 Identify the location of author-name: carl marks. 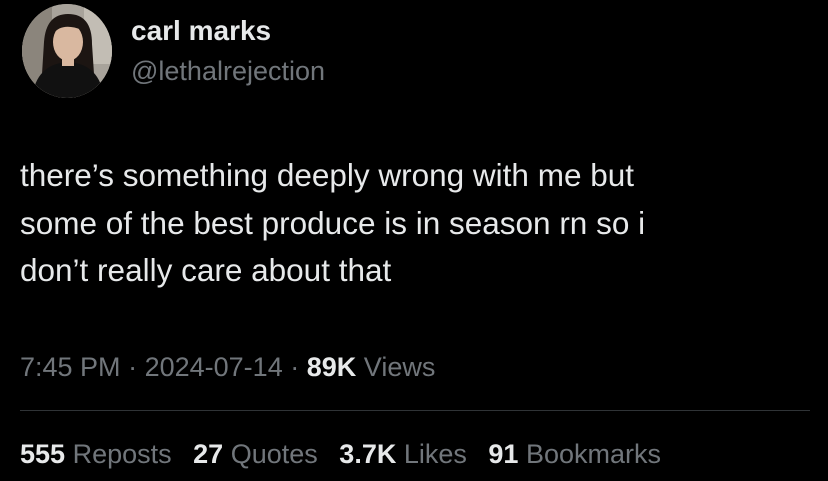
(201, 31).